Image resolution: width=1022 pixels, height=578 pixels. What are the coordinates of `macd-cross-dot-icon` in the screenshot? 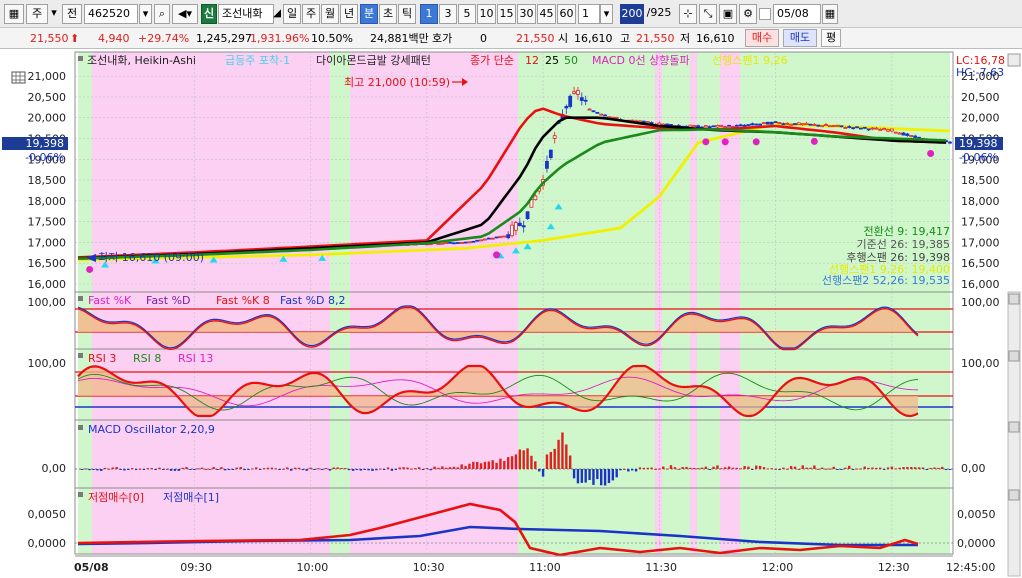 It's located at (90, 269).